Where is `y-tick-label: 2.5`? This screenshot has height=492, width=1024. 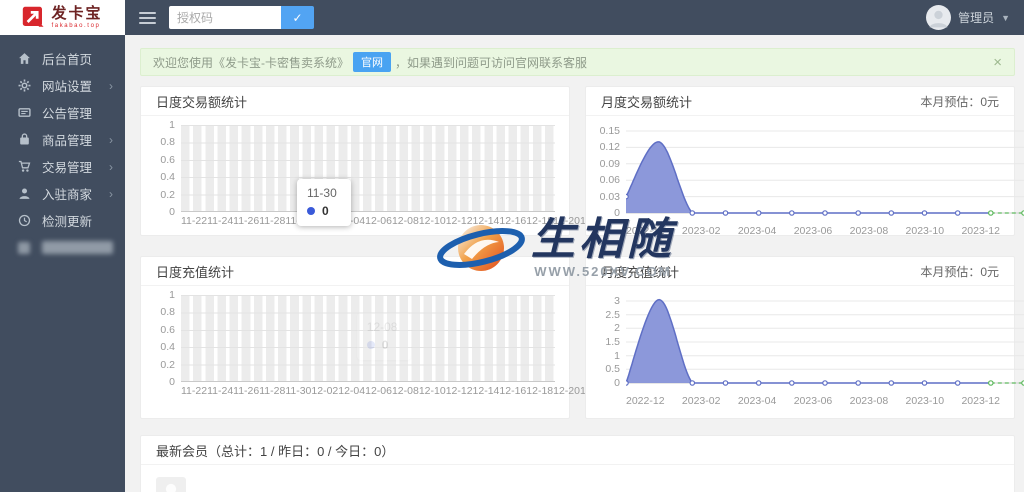 y-tick-label: 2.5 is located at coordinates (612, 314).